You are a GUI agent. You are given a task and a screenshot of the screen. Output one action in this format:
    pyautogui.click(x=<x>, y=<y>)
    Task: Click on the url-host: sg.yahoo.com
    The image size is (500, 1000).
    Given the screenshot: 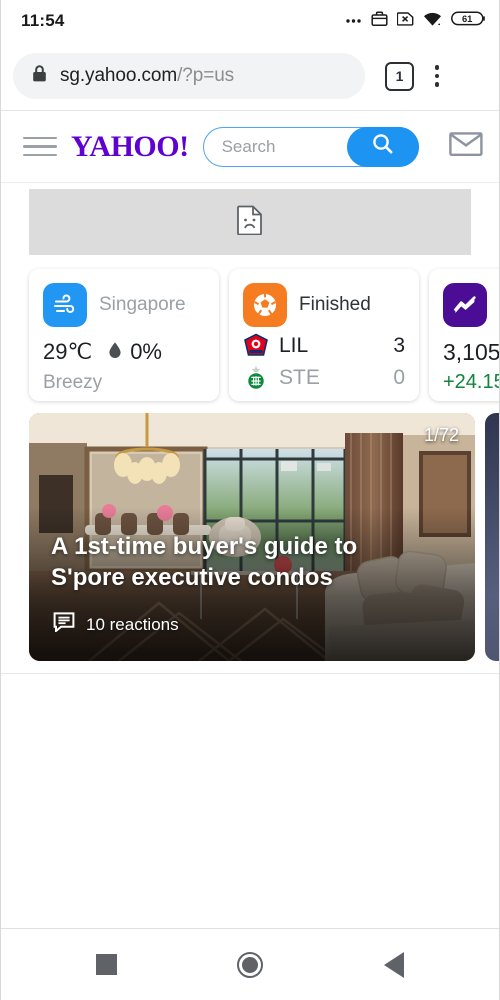 What is the action you would take?
    pyautogui.click(x=119, y=75)
    